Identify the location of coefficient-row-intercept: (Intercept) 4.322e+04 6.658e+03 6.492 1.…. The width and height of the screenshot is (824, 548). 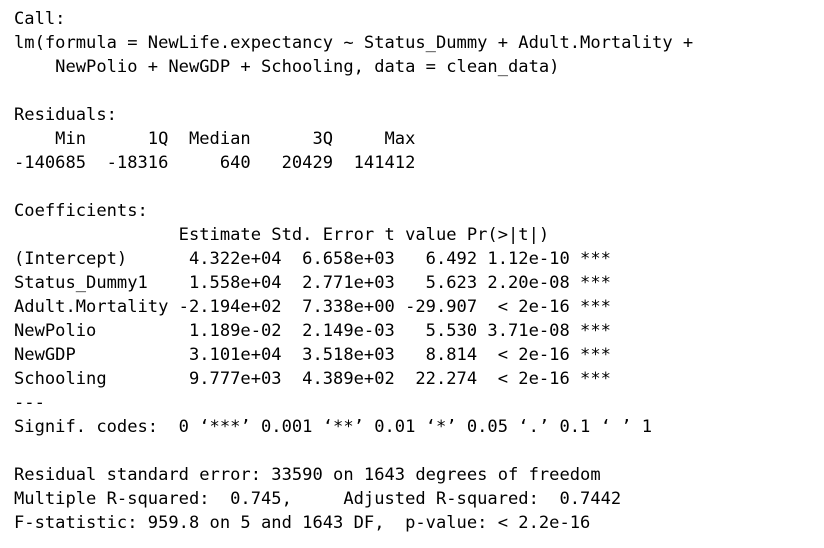
(312, 259).